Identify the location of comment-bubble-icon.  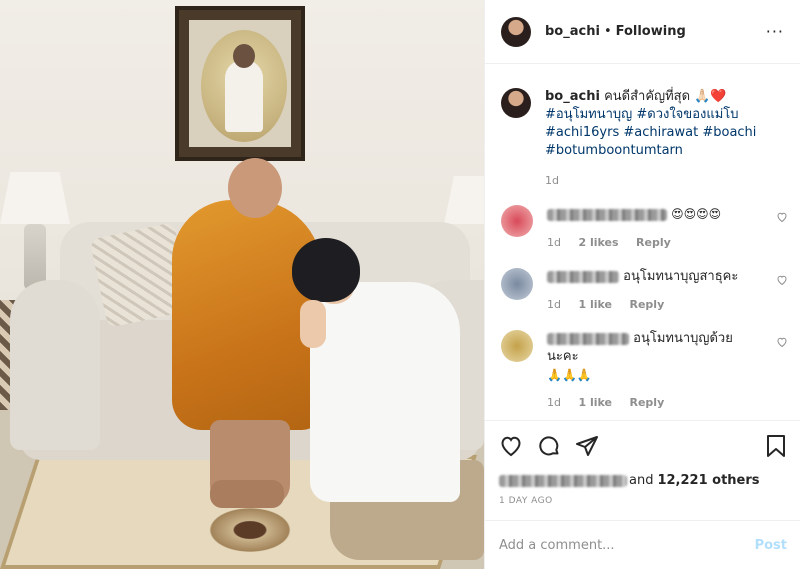
(549, 448).